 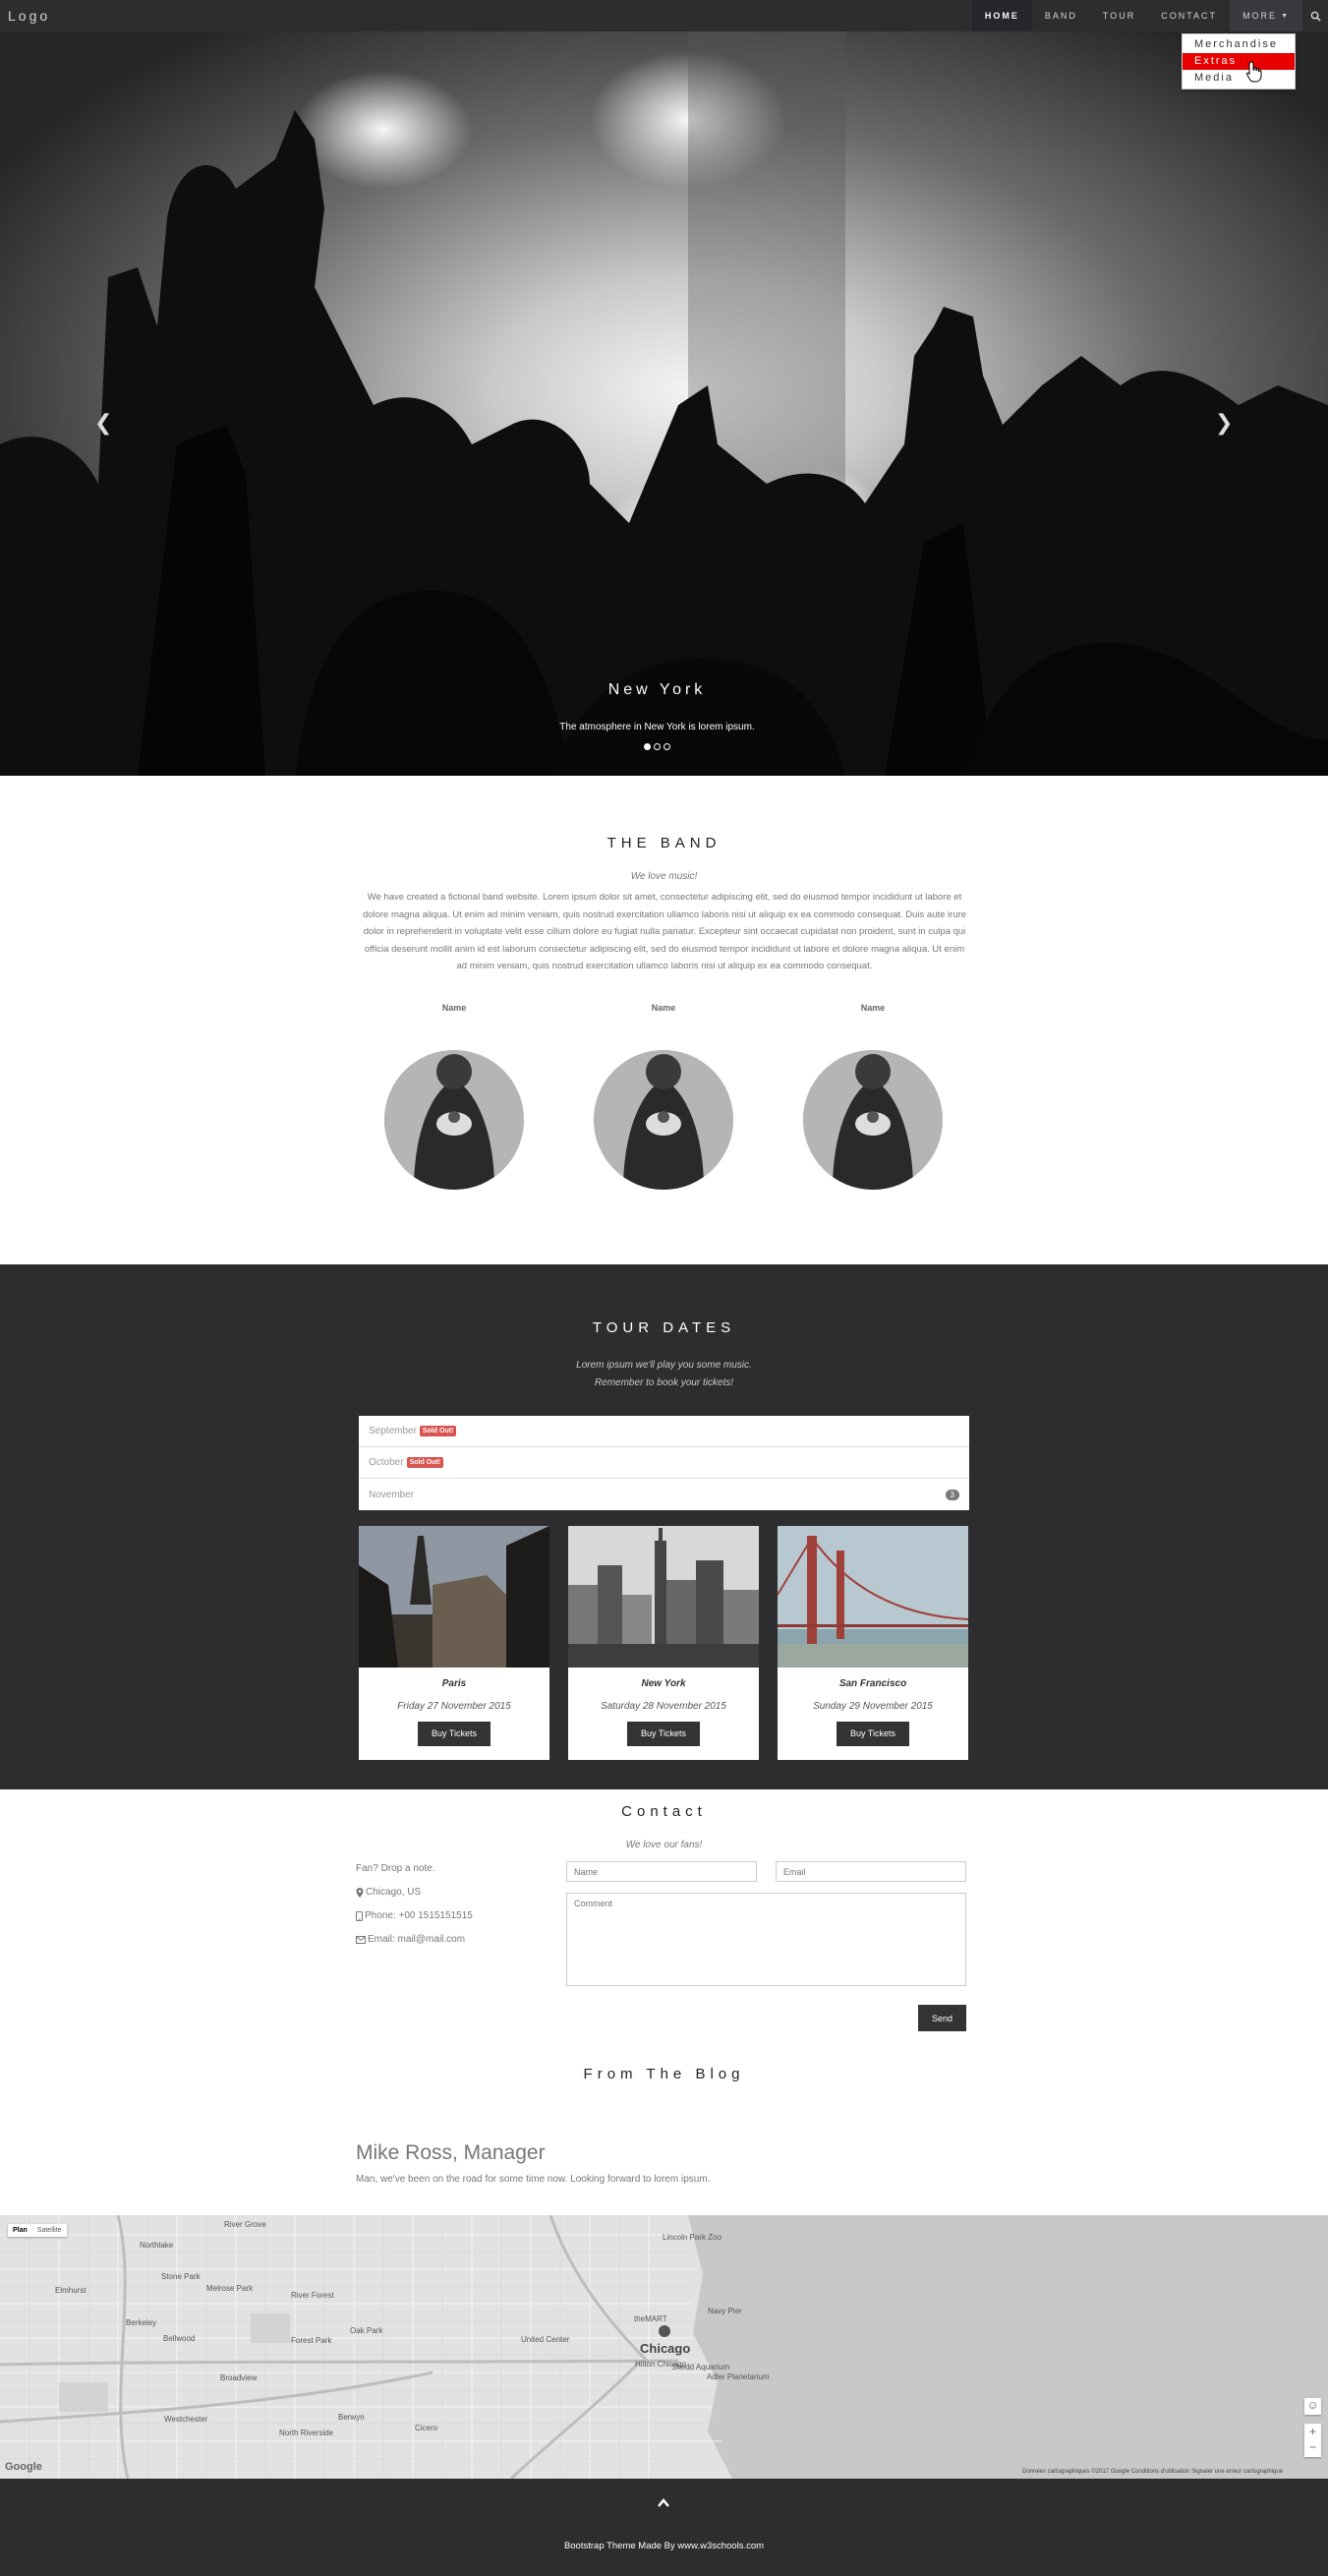 What do you see at coordinates (1315, 15) in the screenshot?
I see `search-icon` at bounding box center [1315, 15].